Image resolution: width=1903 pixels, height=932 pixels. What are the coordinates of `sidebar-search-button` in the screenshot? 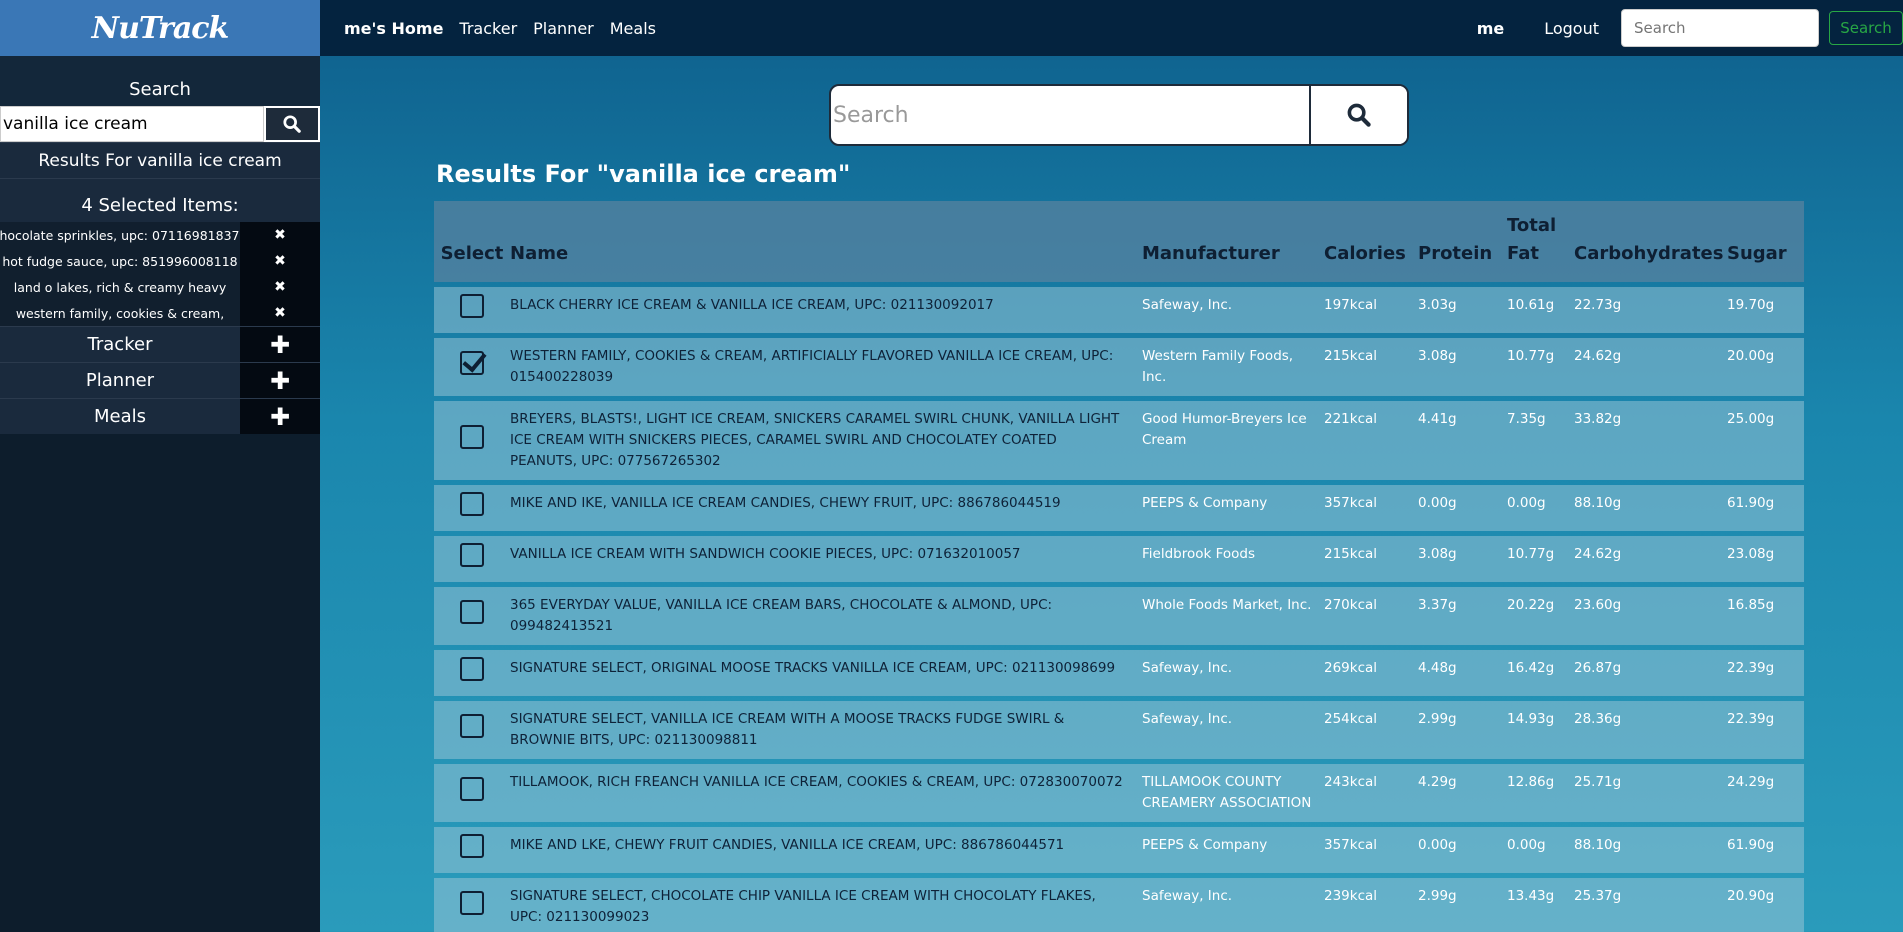 It's located at (292, 124).